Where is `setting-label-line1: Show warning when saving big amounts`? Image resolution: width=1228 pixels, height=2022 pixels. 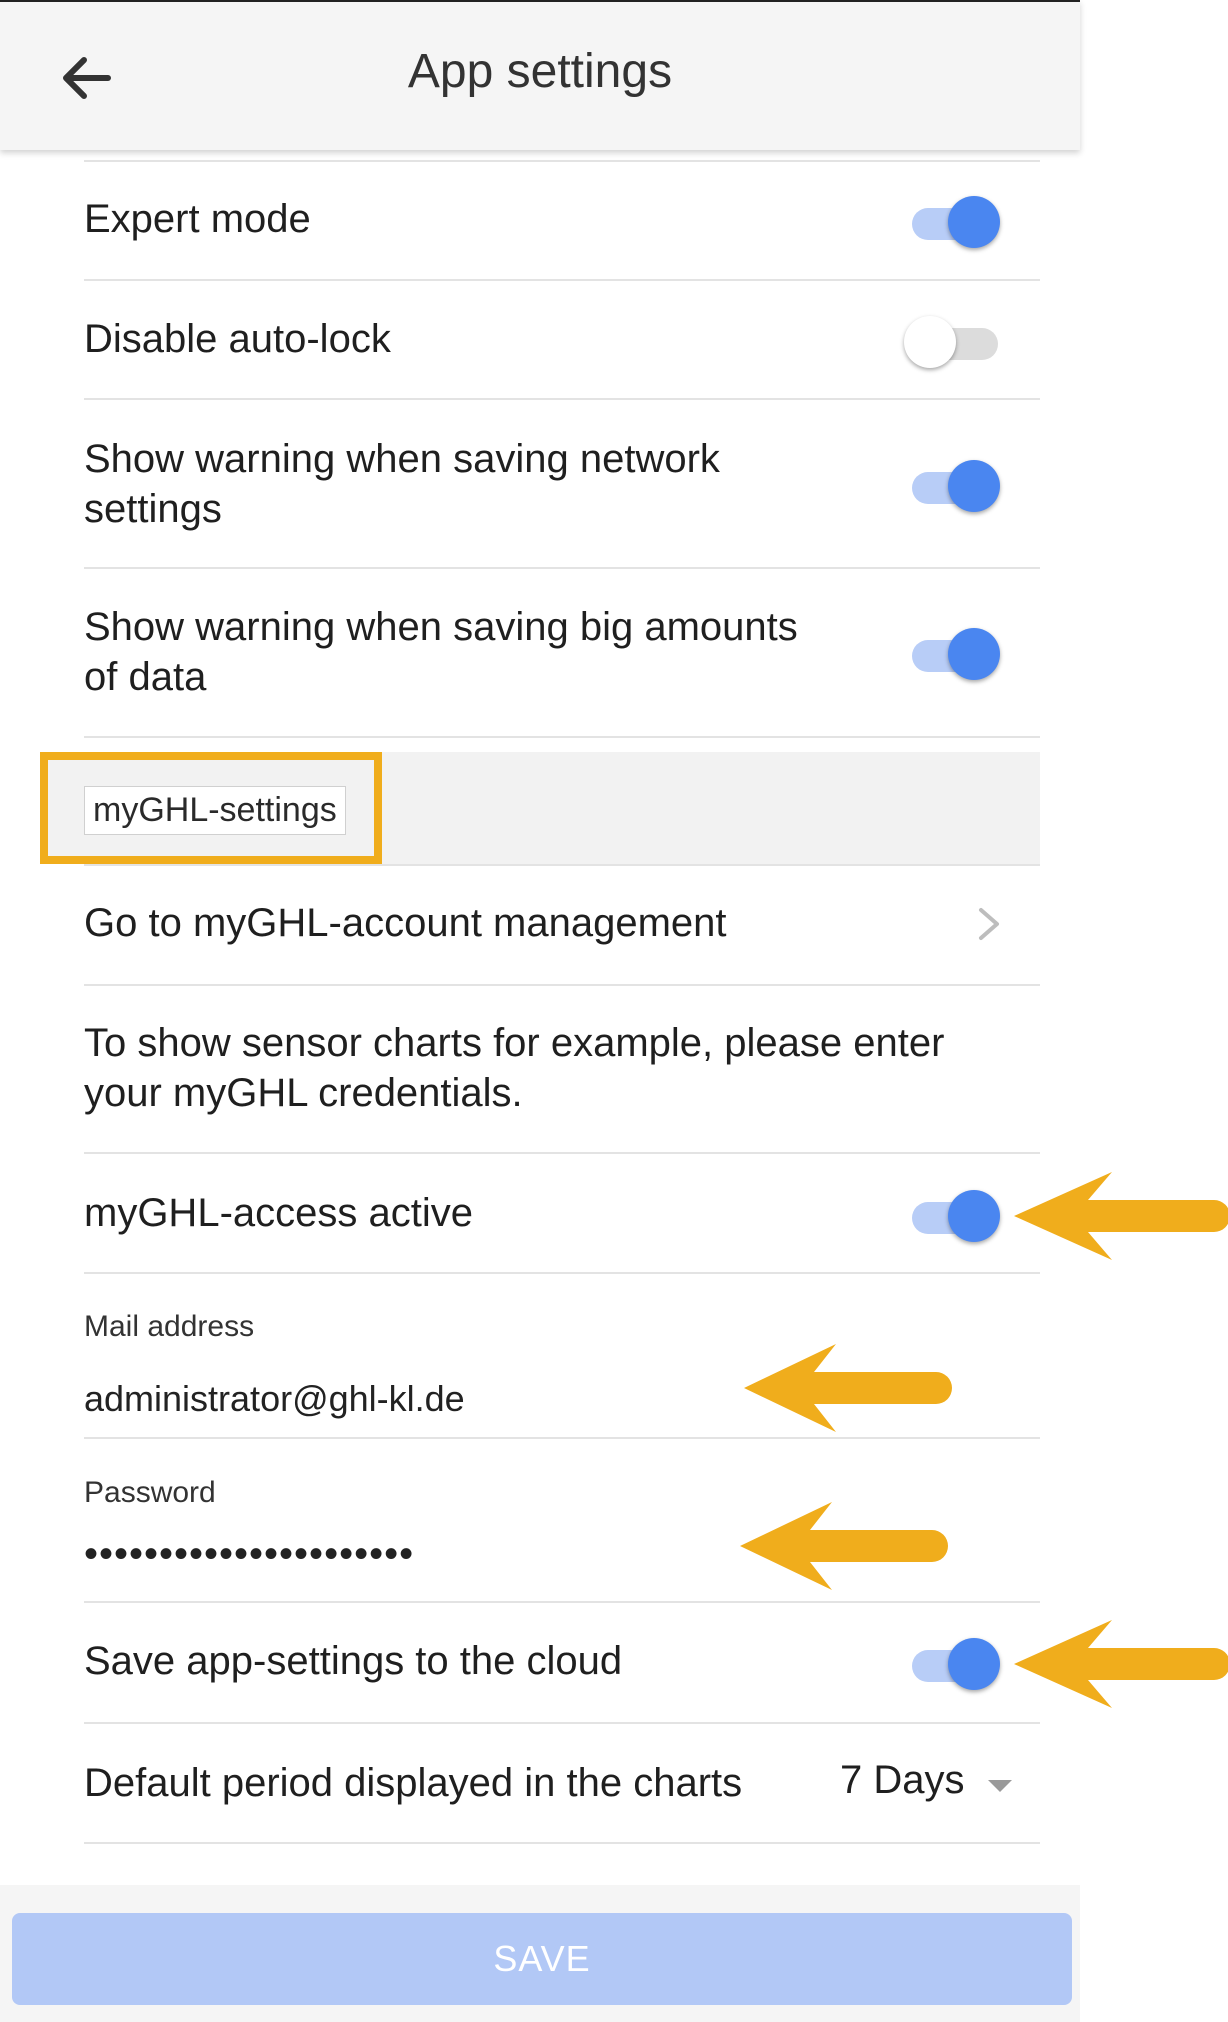
setting-label-line1: Show warning when saving big amounts is located at coordinates (441, 627).